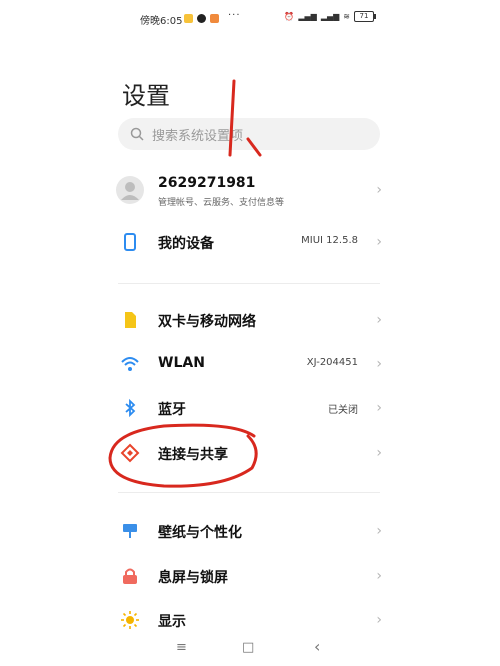  Describe the element at coordinates (207, 322) in the screenshot. I see `sim-network-label: 双卡与移动网络` at that location.